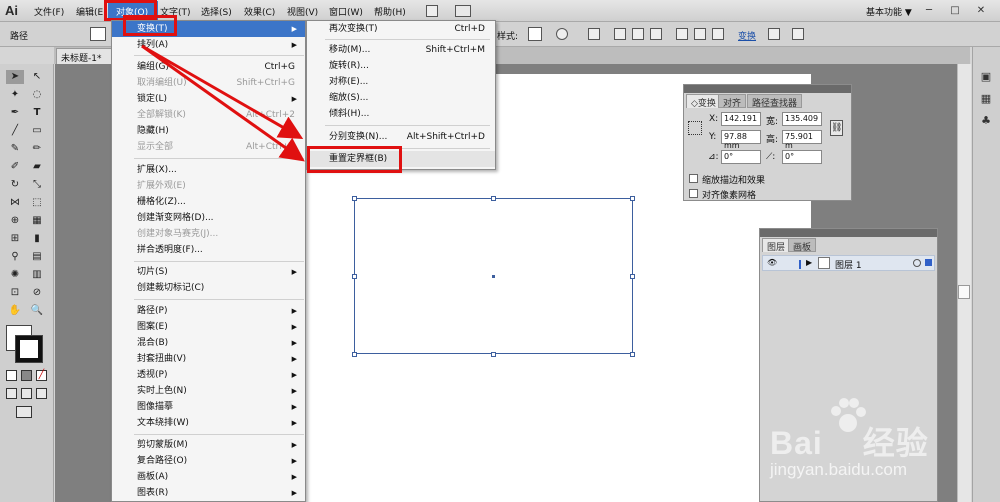 The height and width of the screenshot is (502, 1000). Describe the element at coordinates (208, 45) in the screenshot. I see `menu-item-arrange: 排列(A) ▶` at that location.